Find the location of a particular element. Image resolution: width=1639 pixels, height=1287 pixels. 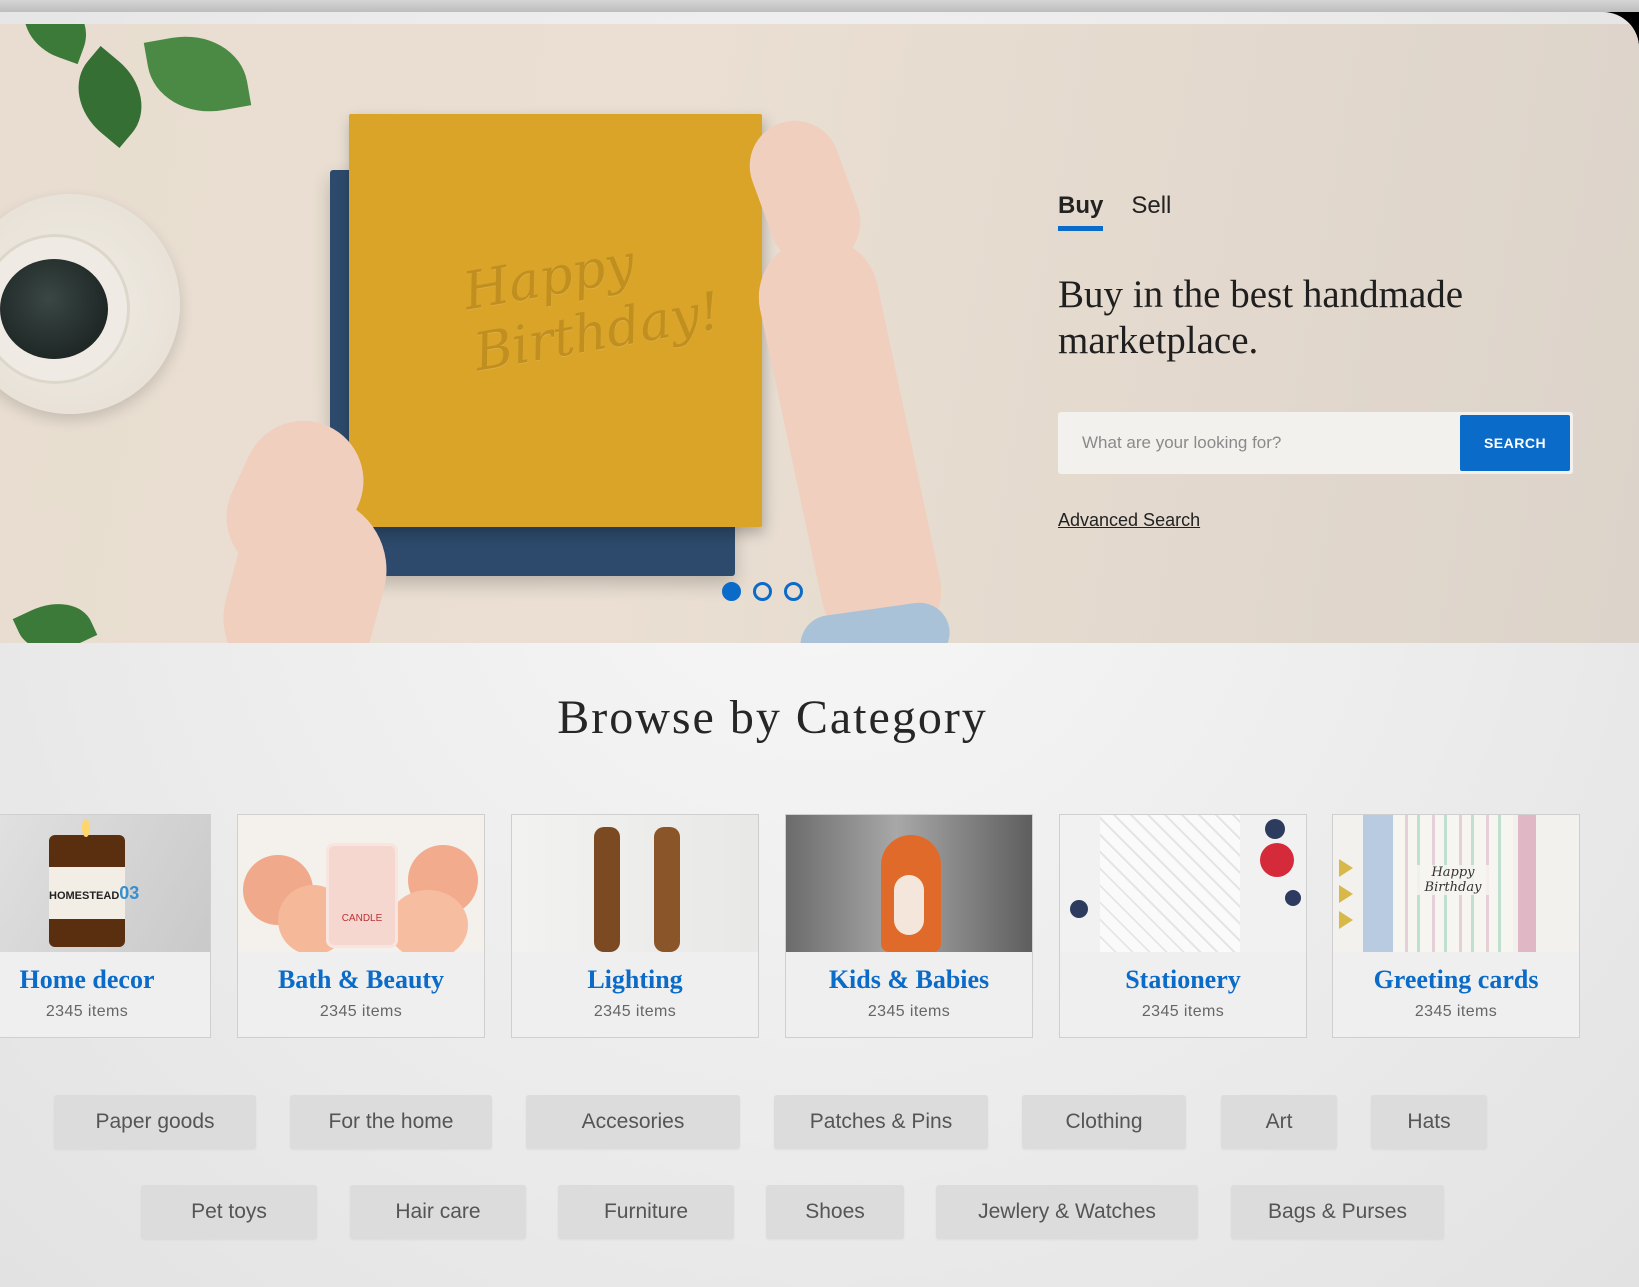

category-name: Home decor is located at coordinates (87, 979).